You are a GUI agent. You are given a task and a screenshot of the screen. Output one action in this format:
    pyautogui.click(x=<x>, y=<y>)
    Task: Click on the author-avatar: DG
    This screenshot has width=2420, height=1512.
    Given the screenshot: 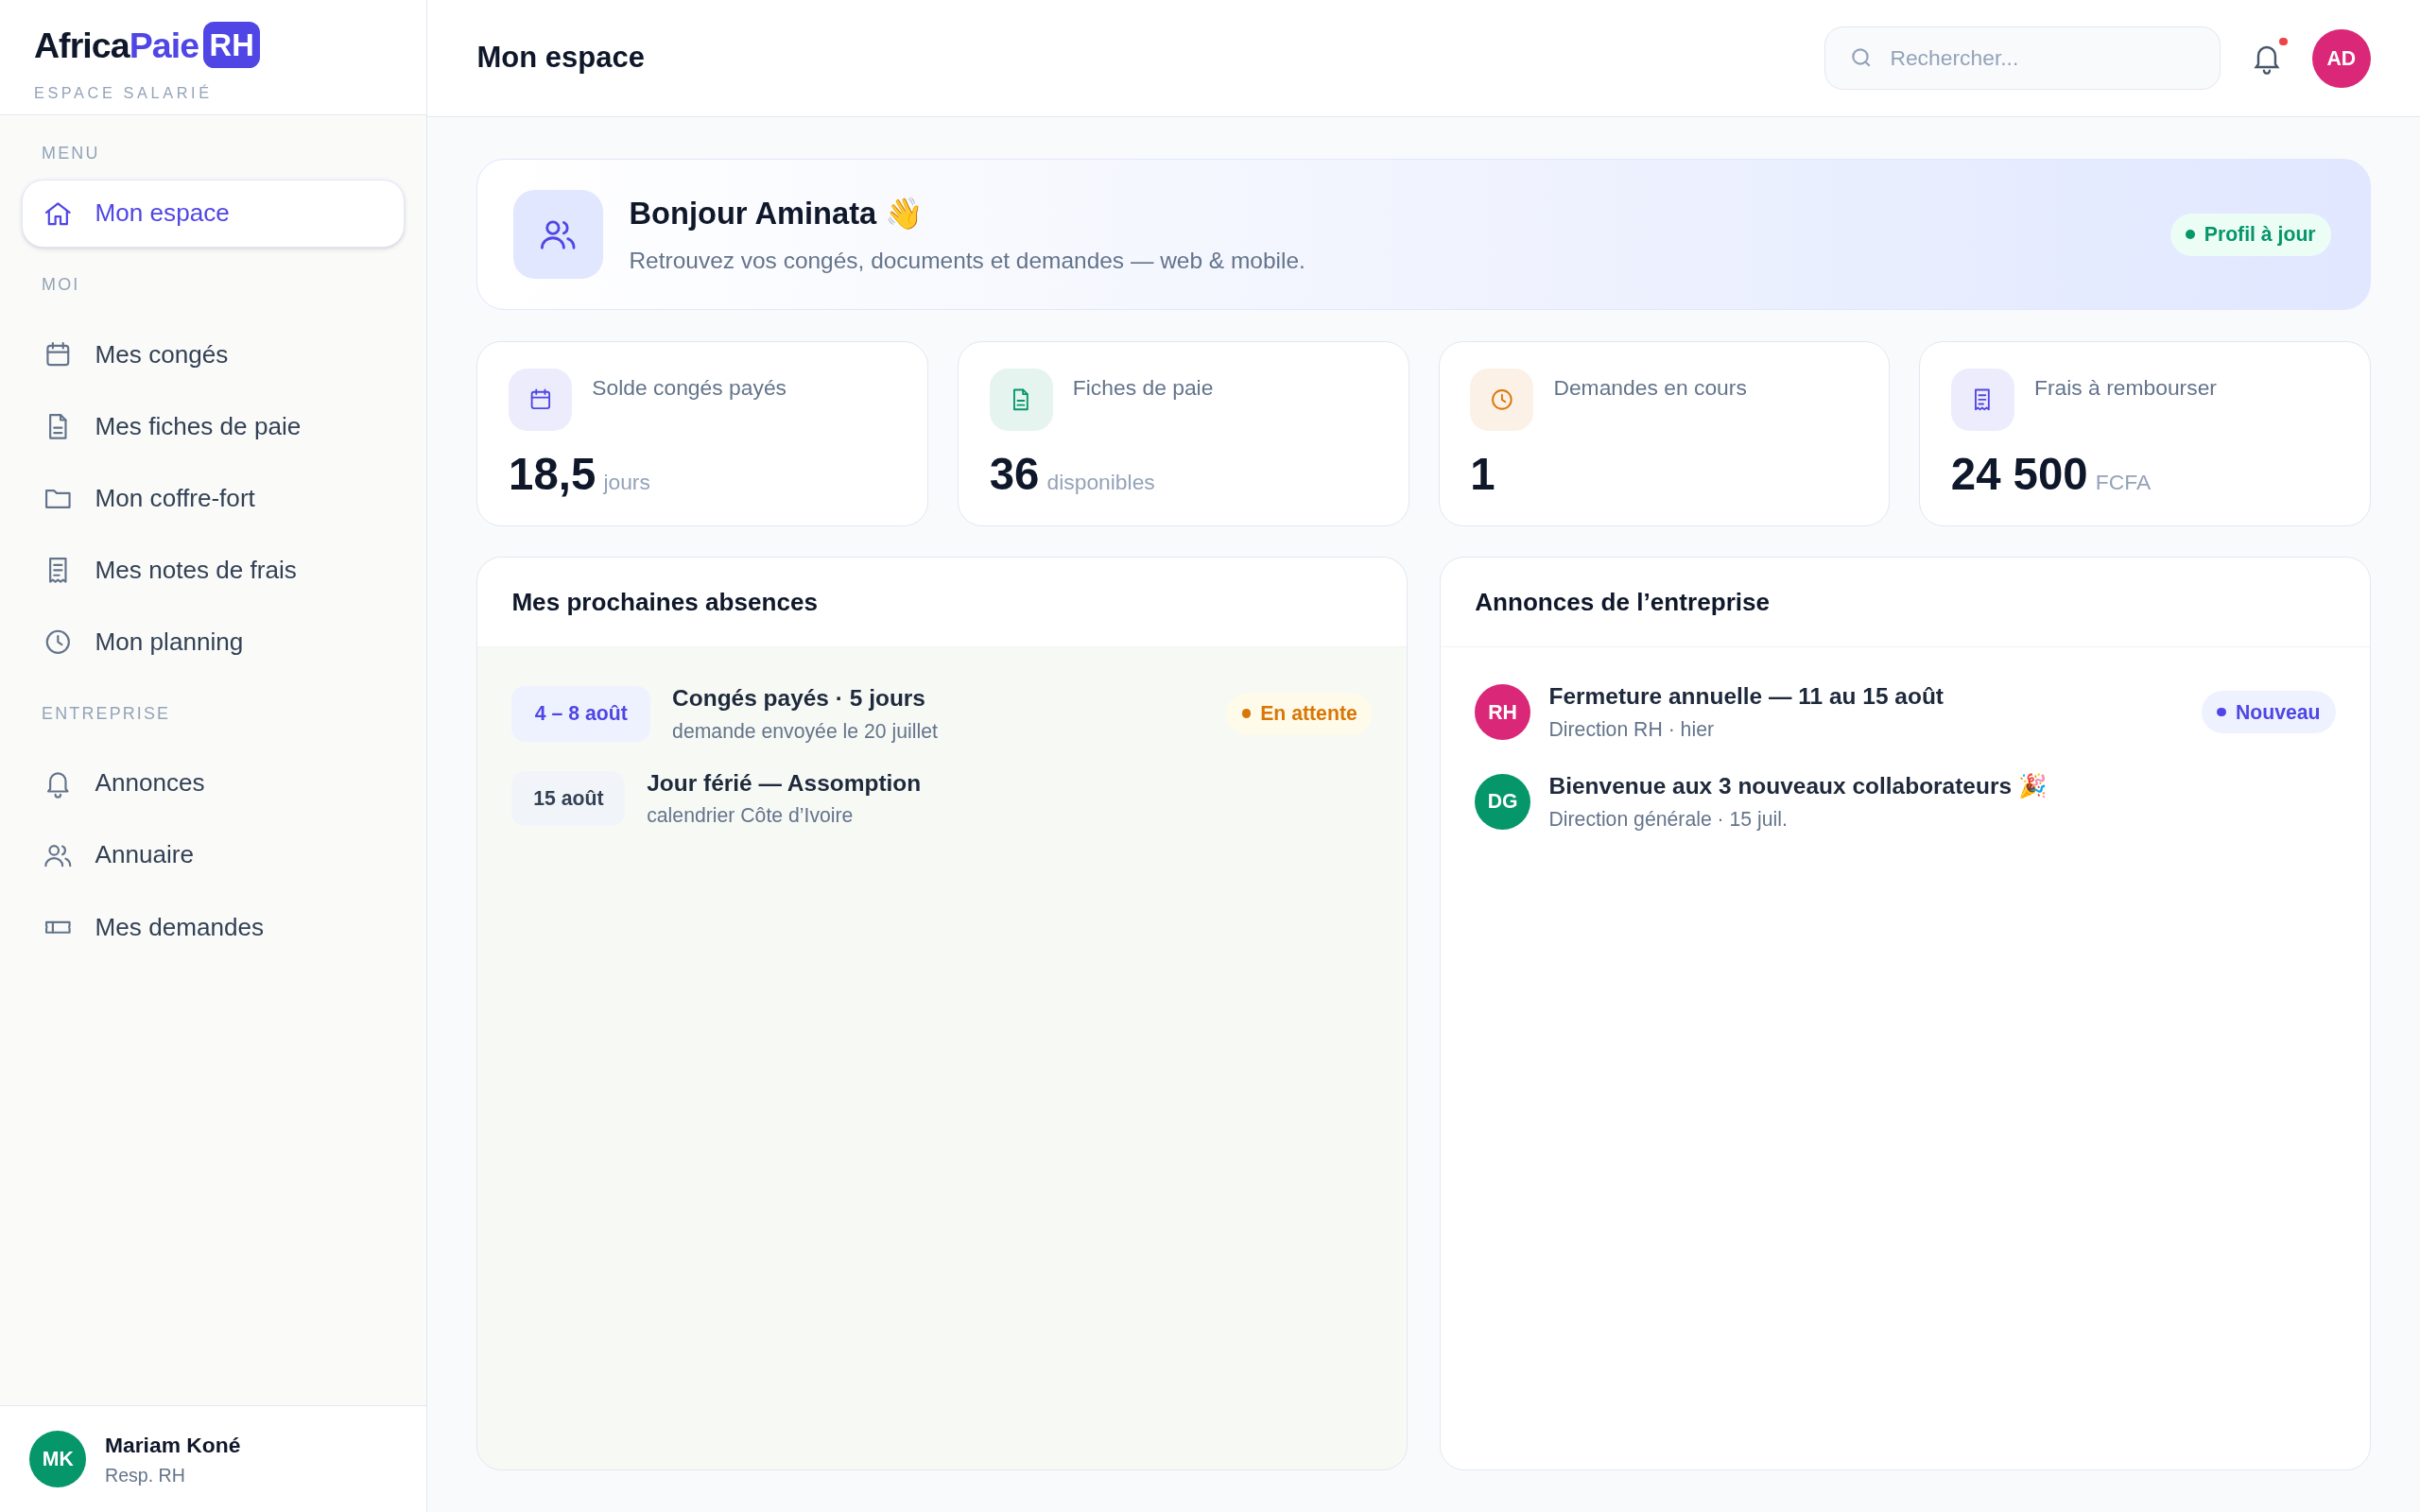 What is the action you would take?
    pyautogui.click(x=1502, y=801)
    